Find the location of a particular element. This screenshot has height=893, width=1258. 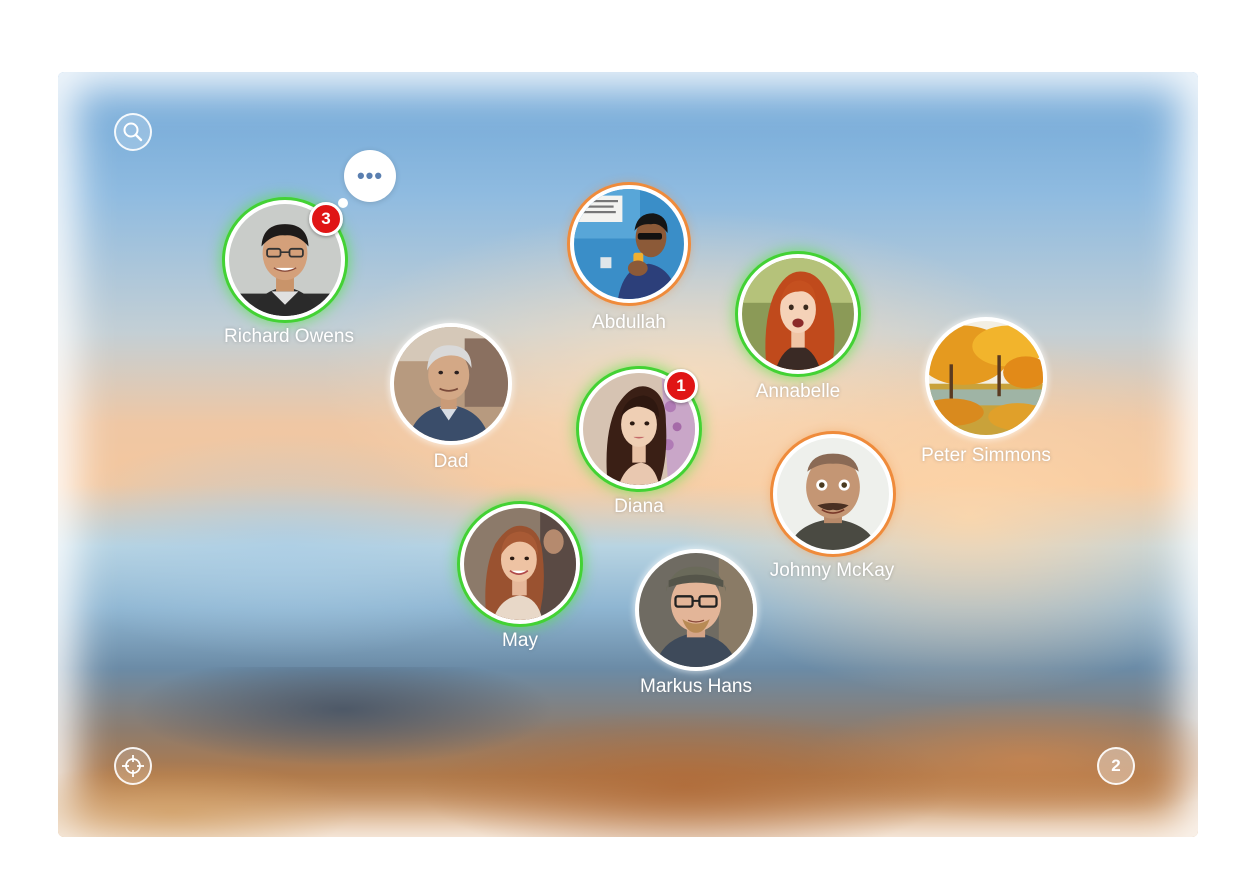

avatar-abdullah is located at coordinates (629, 244).